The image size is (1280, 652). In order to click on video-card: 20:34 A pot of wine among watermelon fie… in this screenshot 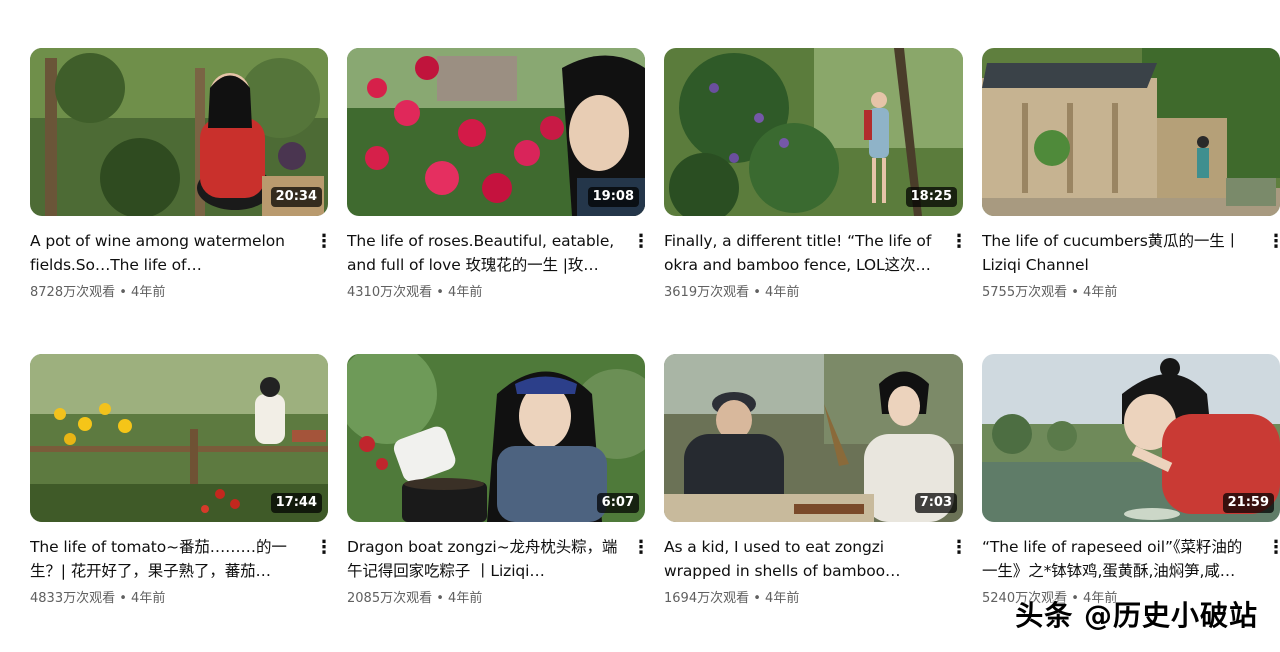, I will do `click(181, 175)`.